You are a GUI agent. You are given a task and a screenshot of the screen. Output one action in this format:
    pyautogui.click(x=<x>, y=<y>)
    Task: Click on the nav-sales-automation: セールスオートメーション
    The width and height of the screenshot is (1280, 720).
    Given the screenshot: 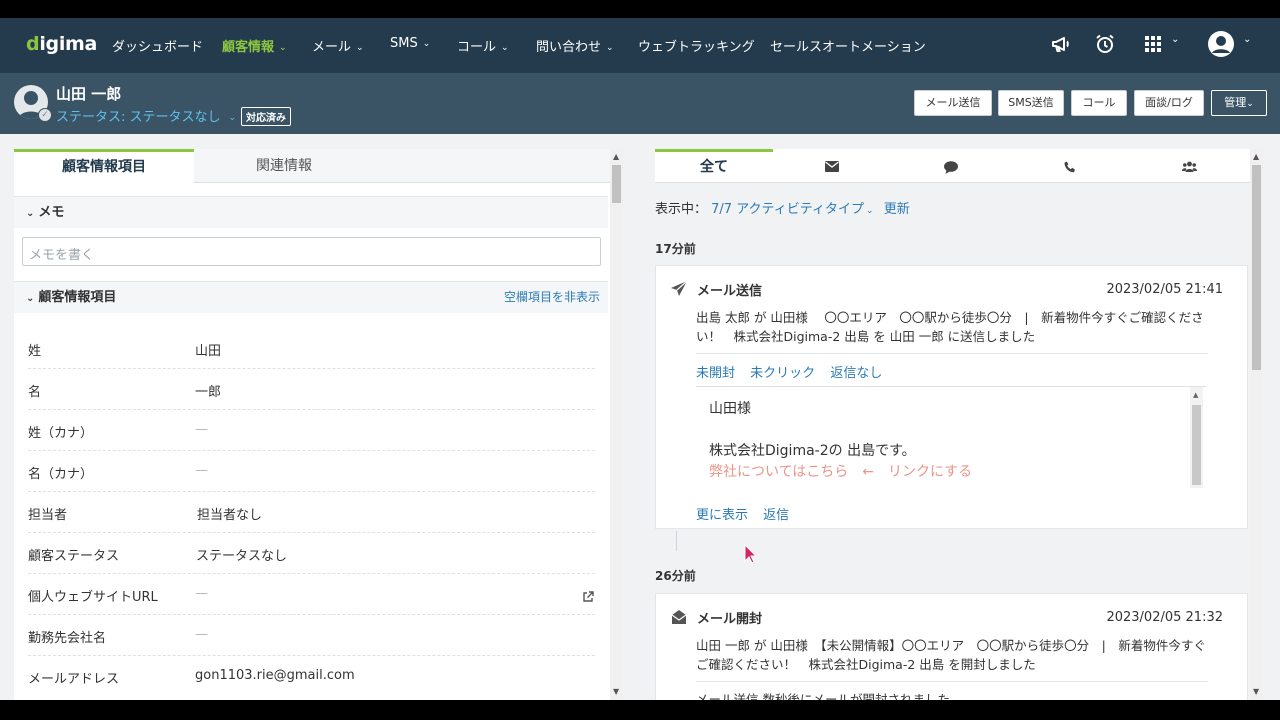 What is the action you would take?
    pyautogui.click(x=848, y=45)
    